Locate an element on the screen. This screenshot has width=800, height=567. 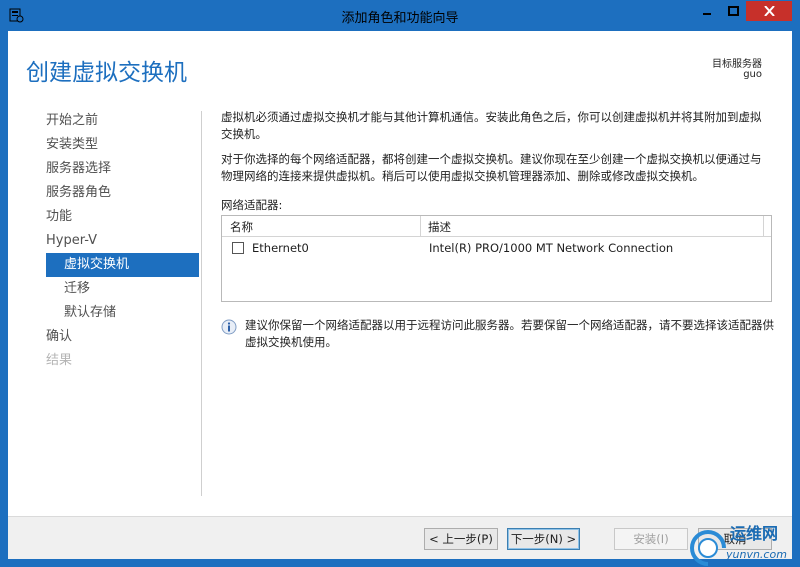
nav-item-virtual-switches: 虚拟交换机 is located at coordinates (122, 265).